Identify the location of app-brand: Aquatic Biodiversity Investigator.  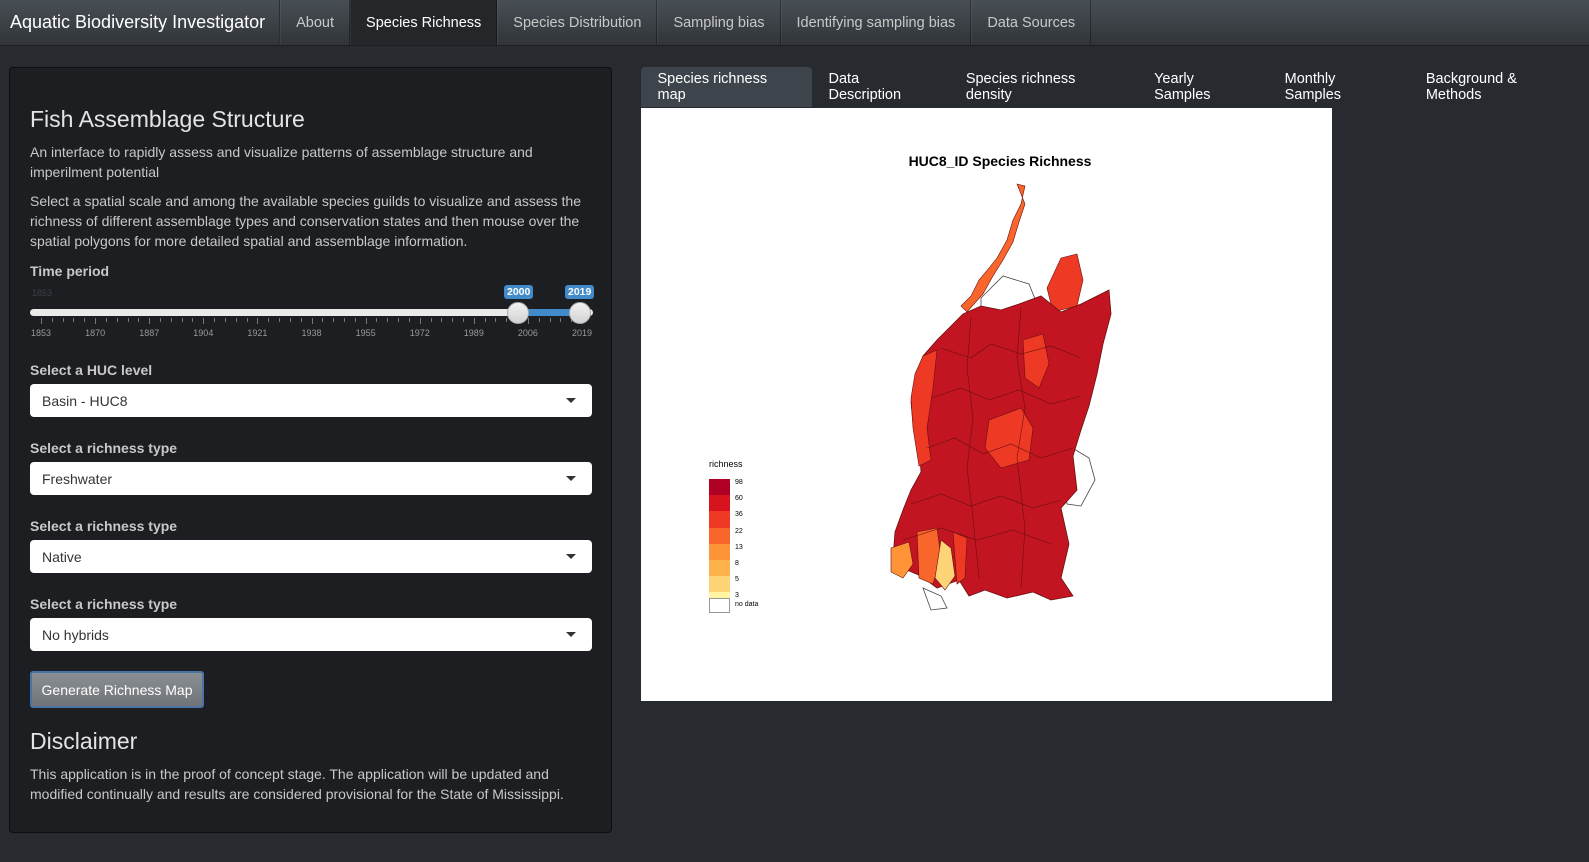
(140, 22).